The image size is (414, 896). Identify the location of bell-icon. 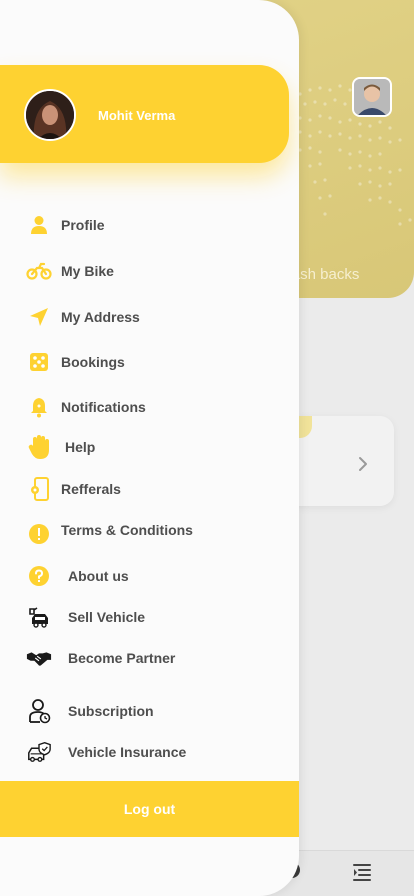
(39, 407).